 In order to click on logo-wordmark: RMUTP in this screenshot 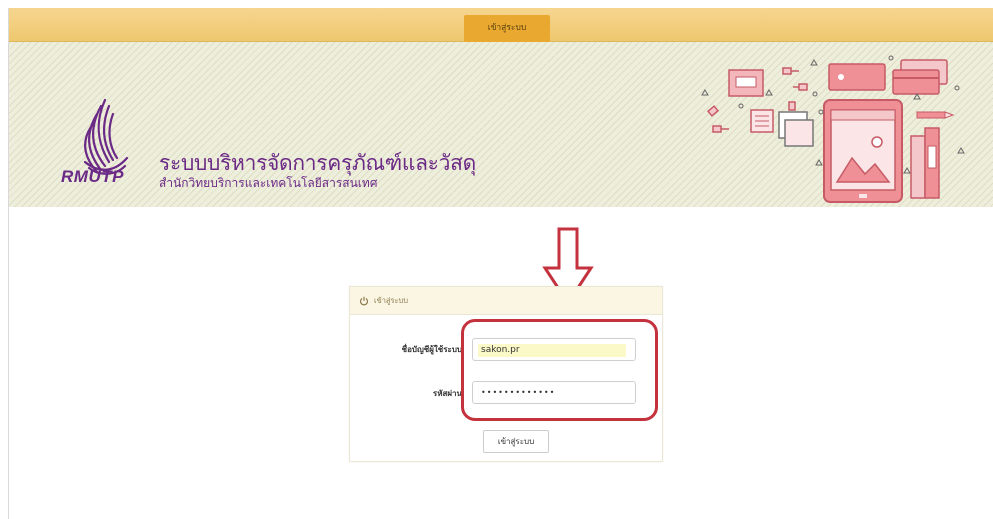, I will do `click(92, 176)`.